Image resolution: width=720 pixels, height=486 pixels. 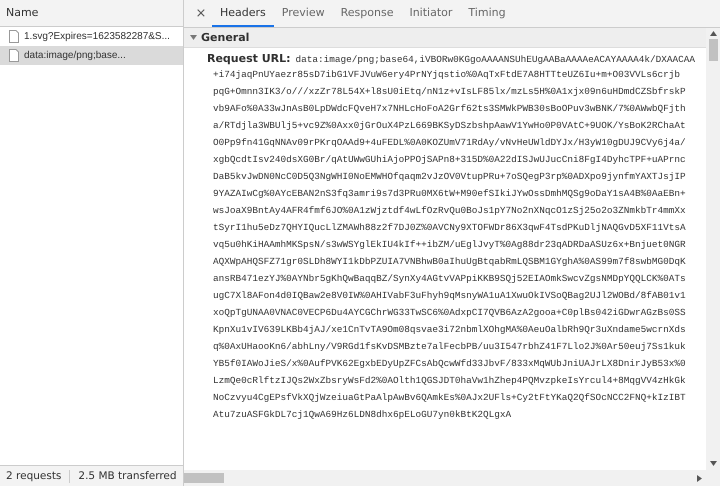 What do you see at coordinates (699, 478) in the screenshot?
I see `scroll-right-arrow-icon` at bounding box center [699, 478].